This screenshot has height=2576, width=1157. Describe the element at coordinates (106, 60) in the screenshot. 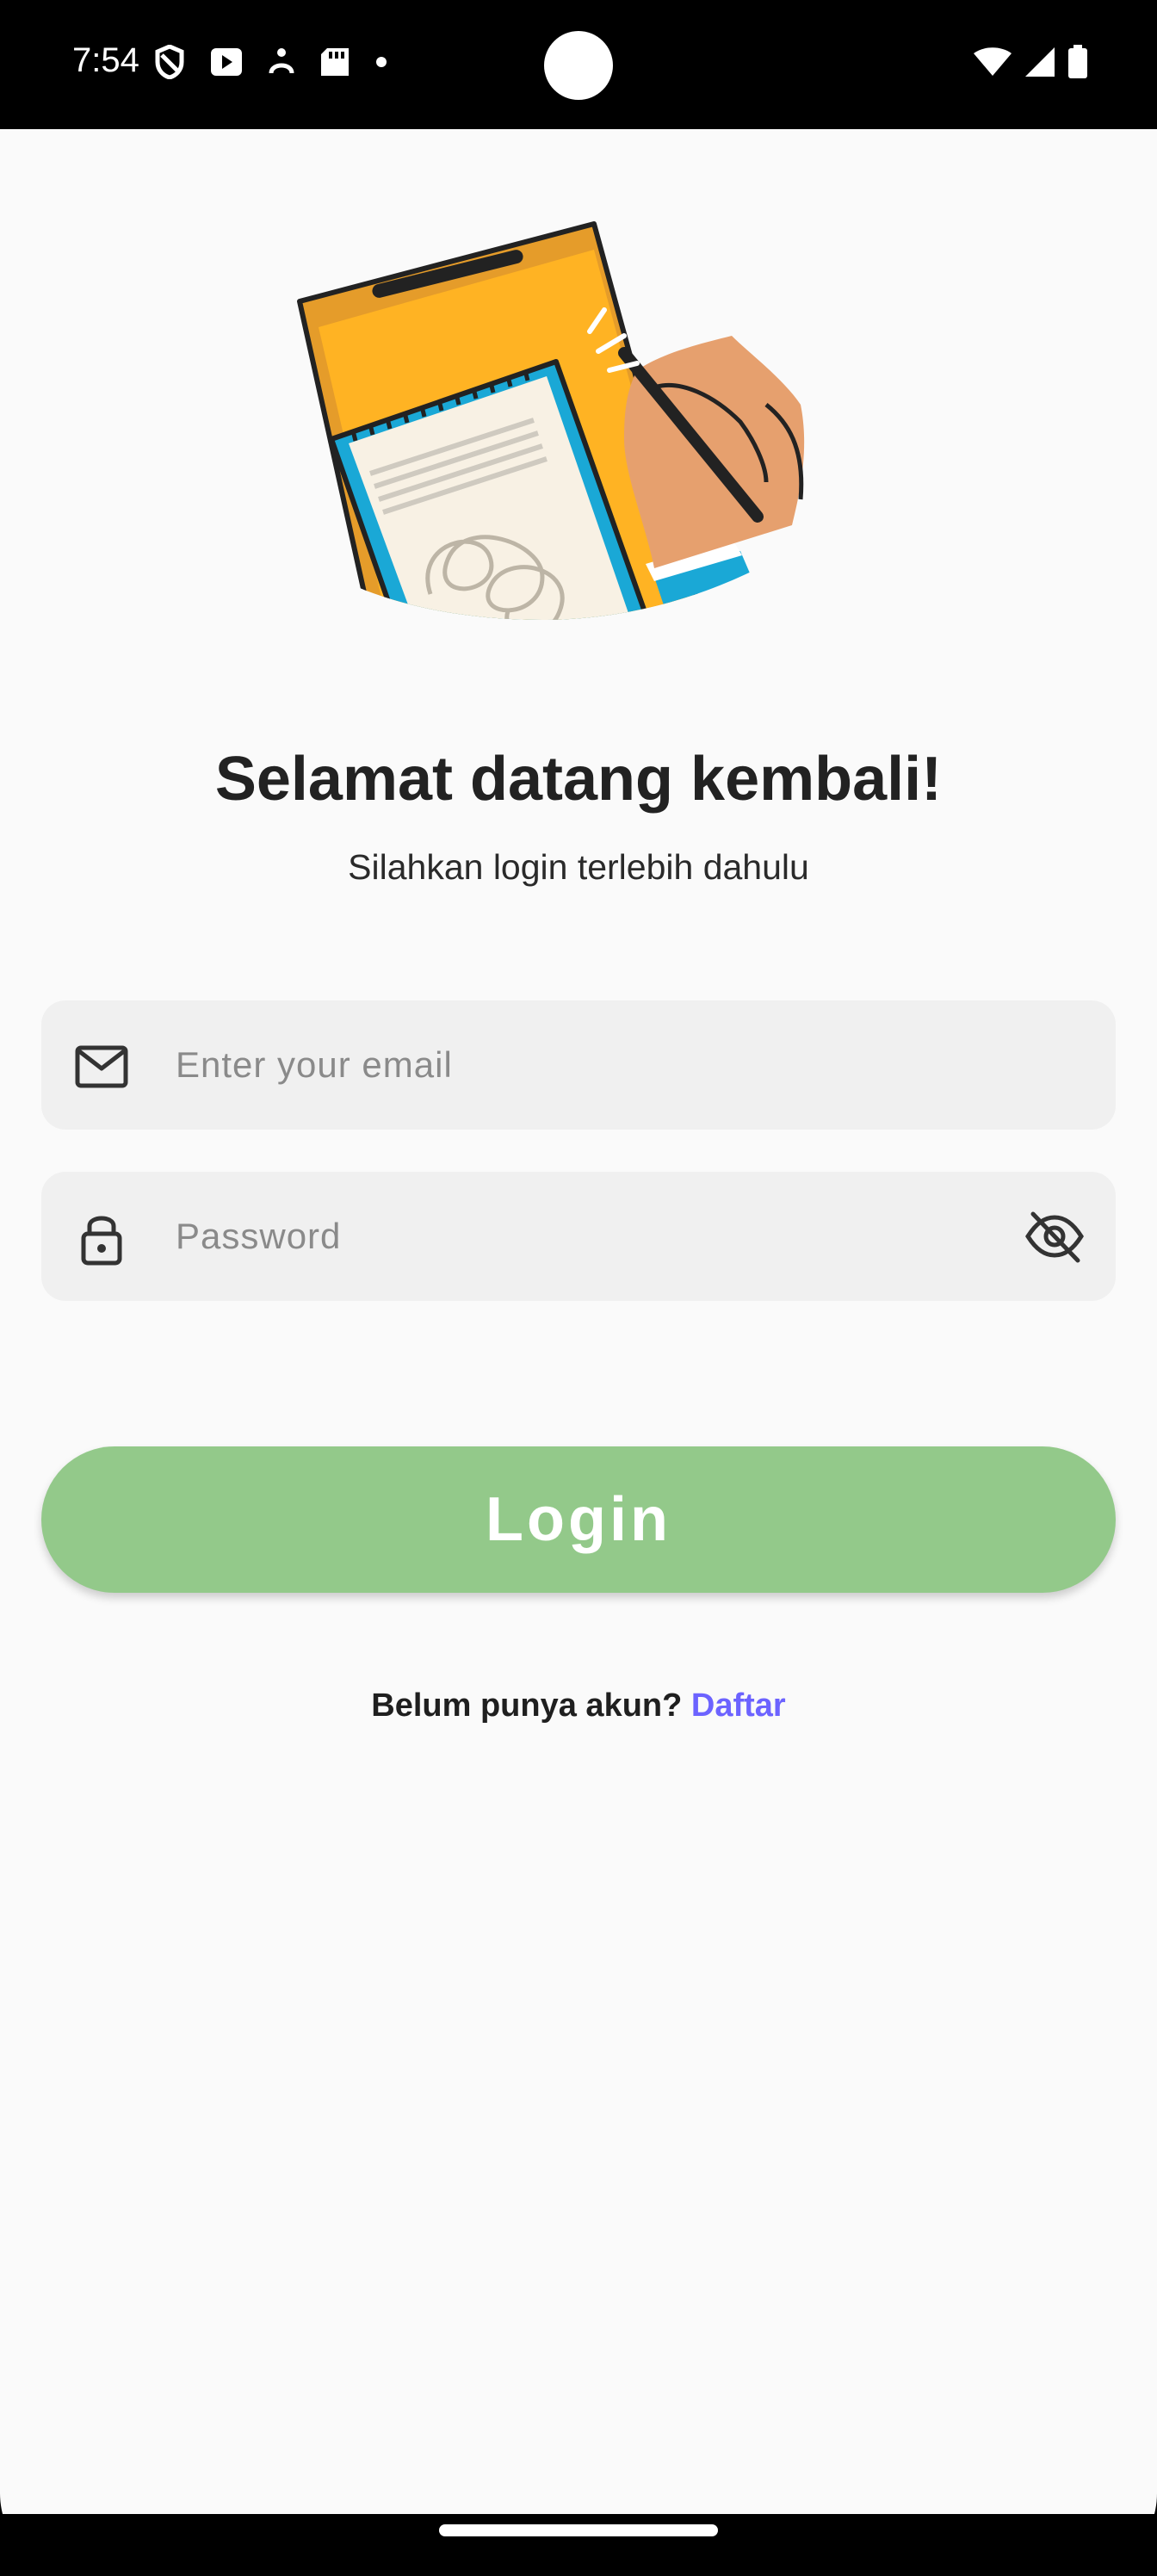

I see `status-time: 7:54` at that location.